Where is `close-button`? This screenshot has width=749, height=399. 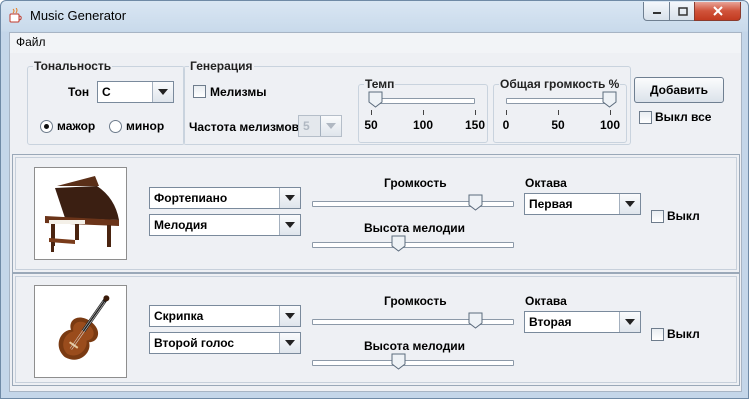 close-button is located at coordinates (717, 11).